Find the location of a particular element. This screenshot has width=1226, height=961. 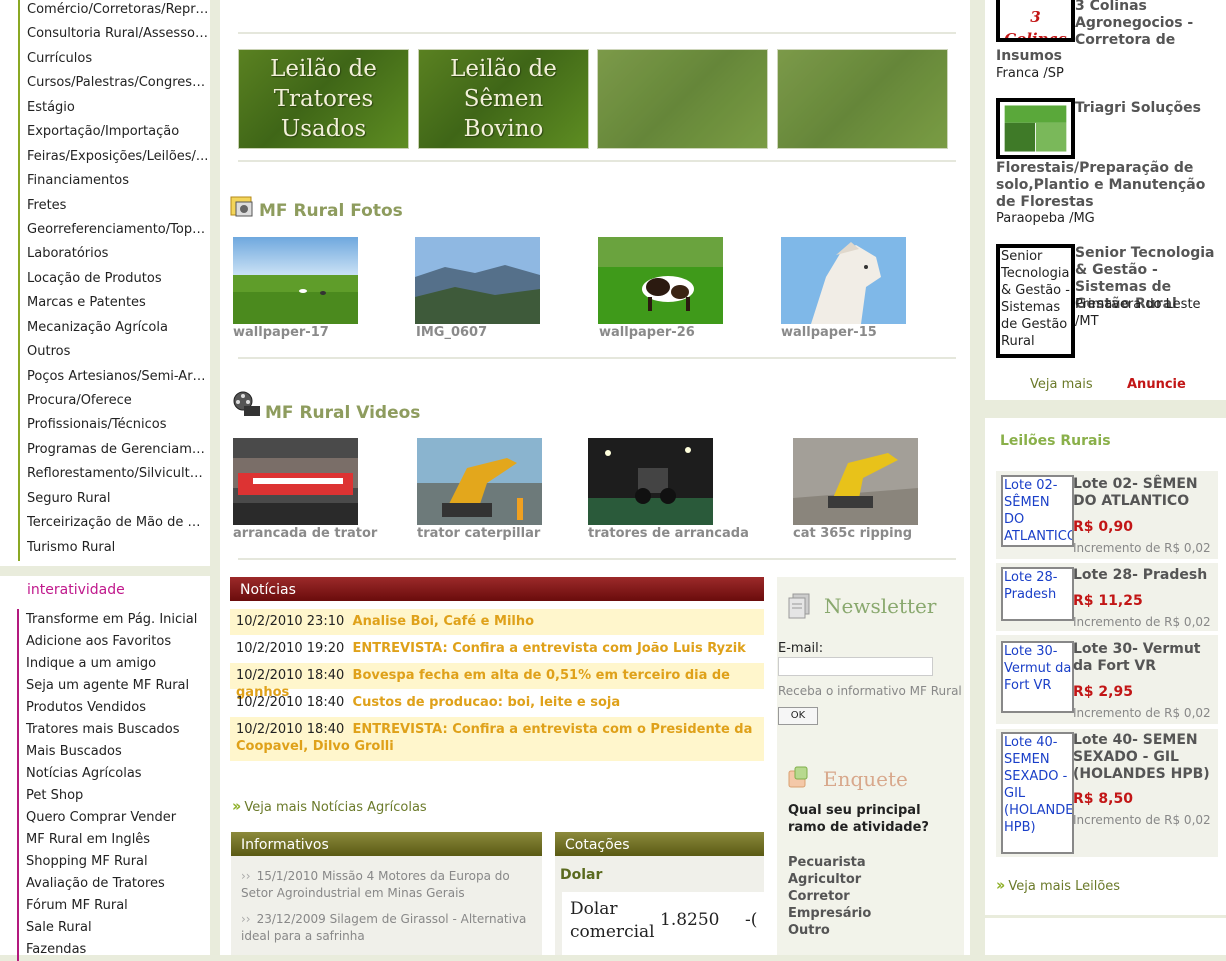

lot-name: Lote 30- Vermut da Fort VR is located at coordinates (1145, 658).